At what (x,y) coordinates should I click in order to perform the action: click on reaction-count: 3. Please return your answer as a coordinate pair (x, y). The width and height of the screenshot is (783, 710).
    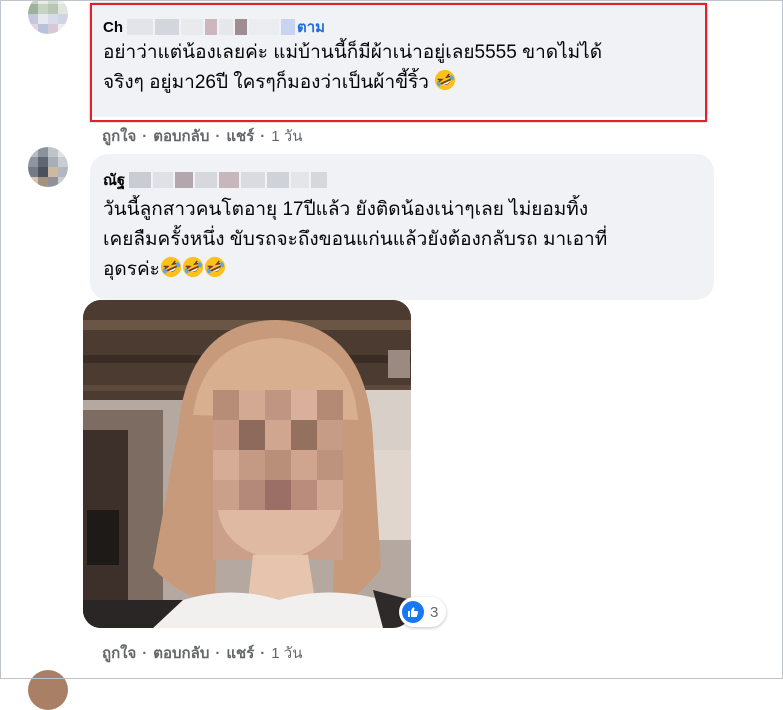
    Looking at the image, I should click on (423, 612).